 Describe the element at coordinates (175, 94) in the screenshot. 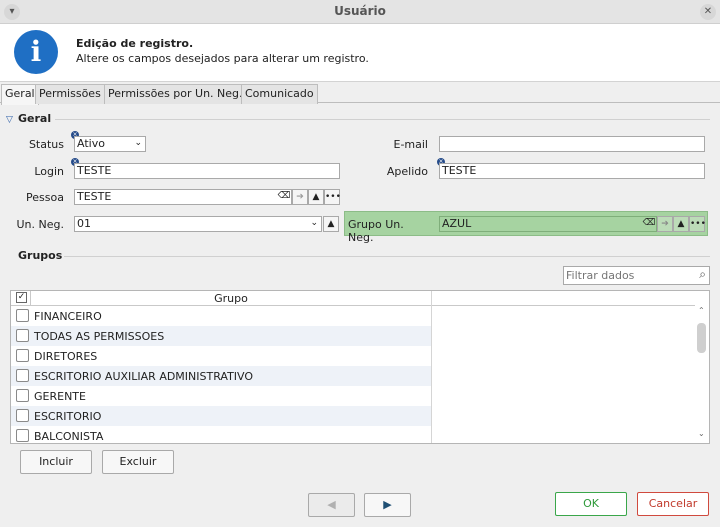

I see `tab-permissoes-un-neg: Permissões por Un. Neg.` at that location.